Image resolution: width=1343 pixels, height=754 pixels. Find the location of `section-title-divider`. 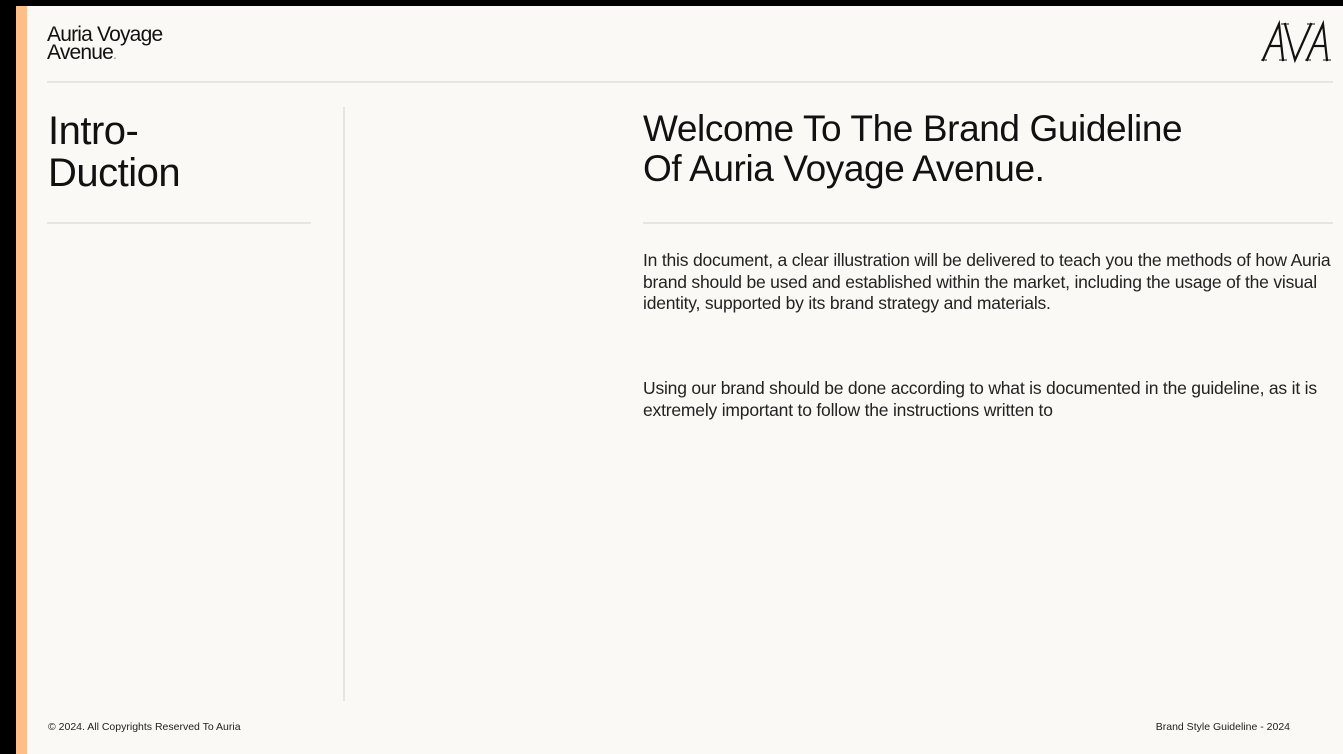

section-title-divider is located at coordinates (179, 223).